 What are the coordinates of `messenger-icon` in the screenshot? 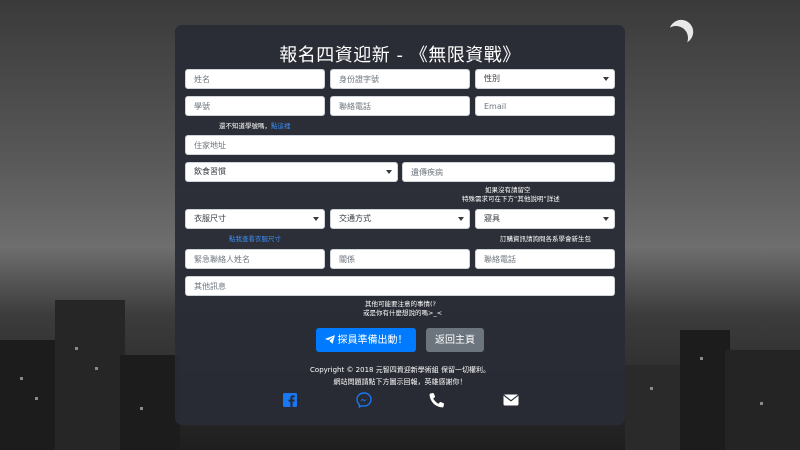 It's located at (364, 400).